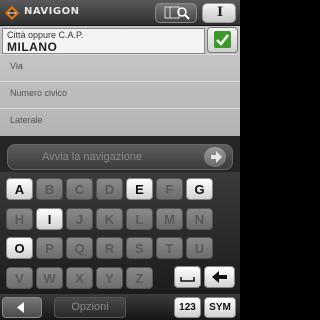  What do you see at coordinates (79, 248) in the screenshot?
I see `key-q: Q` at bounding box center [79, 248].